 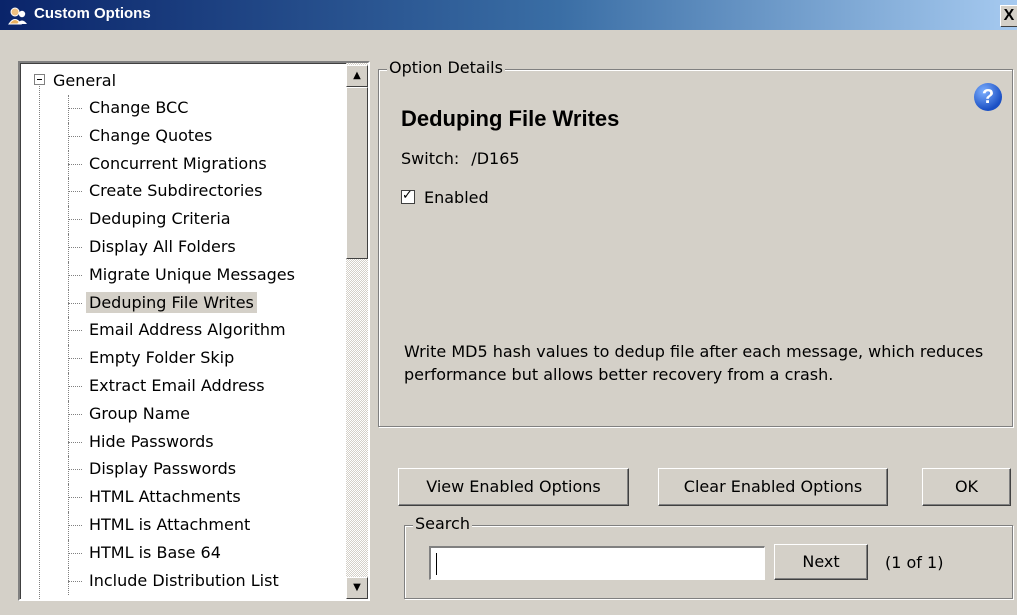 What do you see at coordinates (495, 158) in the screenshot?
I see `switch-value: /D165` at bounding box center [495, 158].